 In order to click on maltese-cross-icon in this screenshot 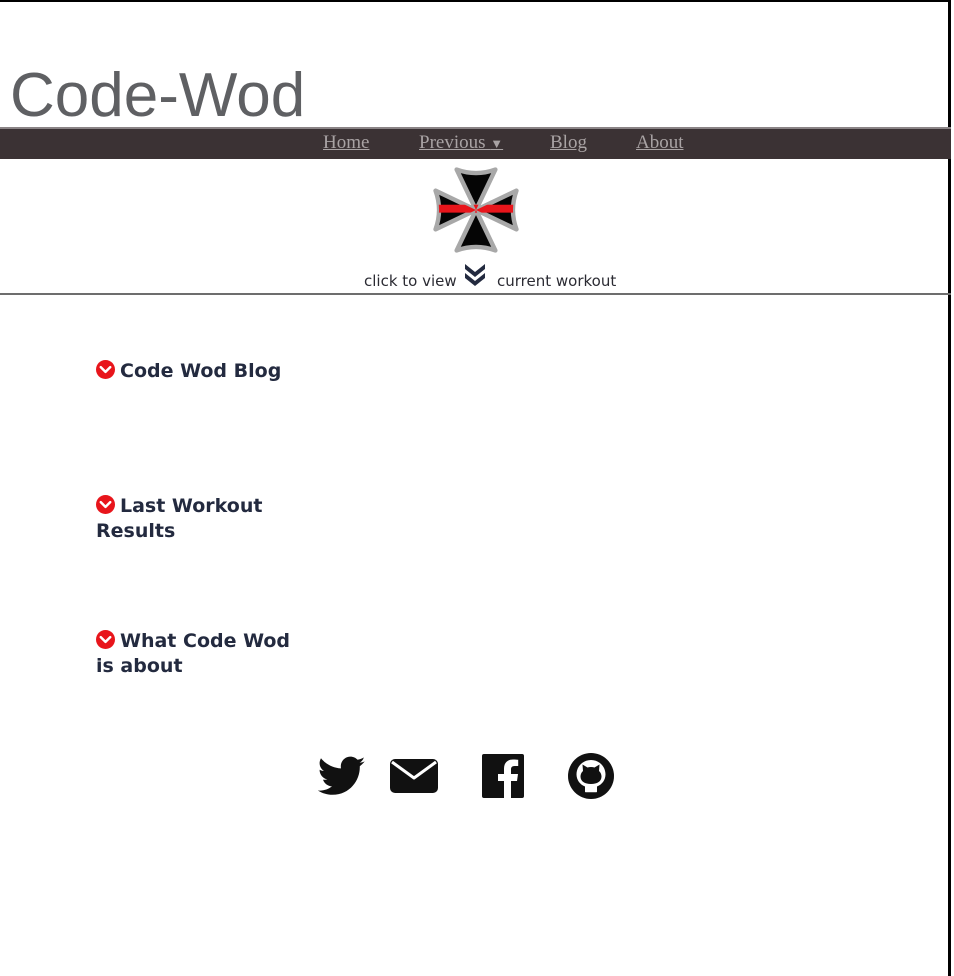, I will do `click(476, 210)`.